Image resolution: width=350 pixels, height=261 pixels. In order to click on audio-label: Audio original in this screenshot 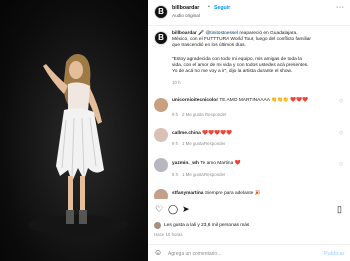, I will do `click(186, 15)`.